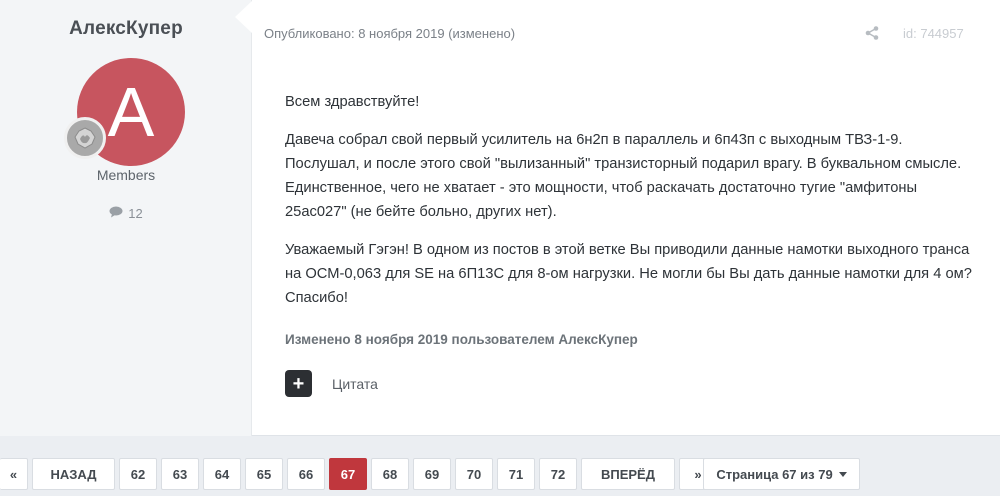 Image resolution: width=1000 pixels, height=496 pixels. I want to click on page-link: 68, so click(390, 474).